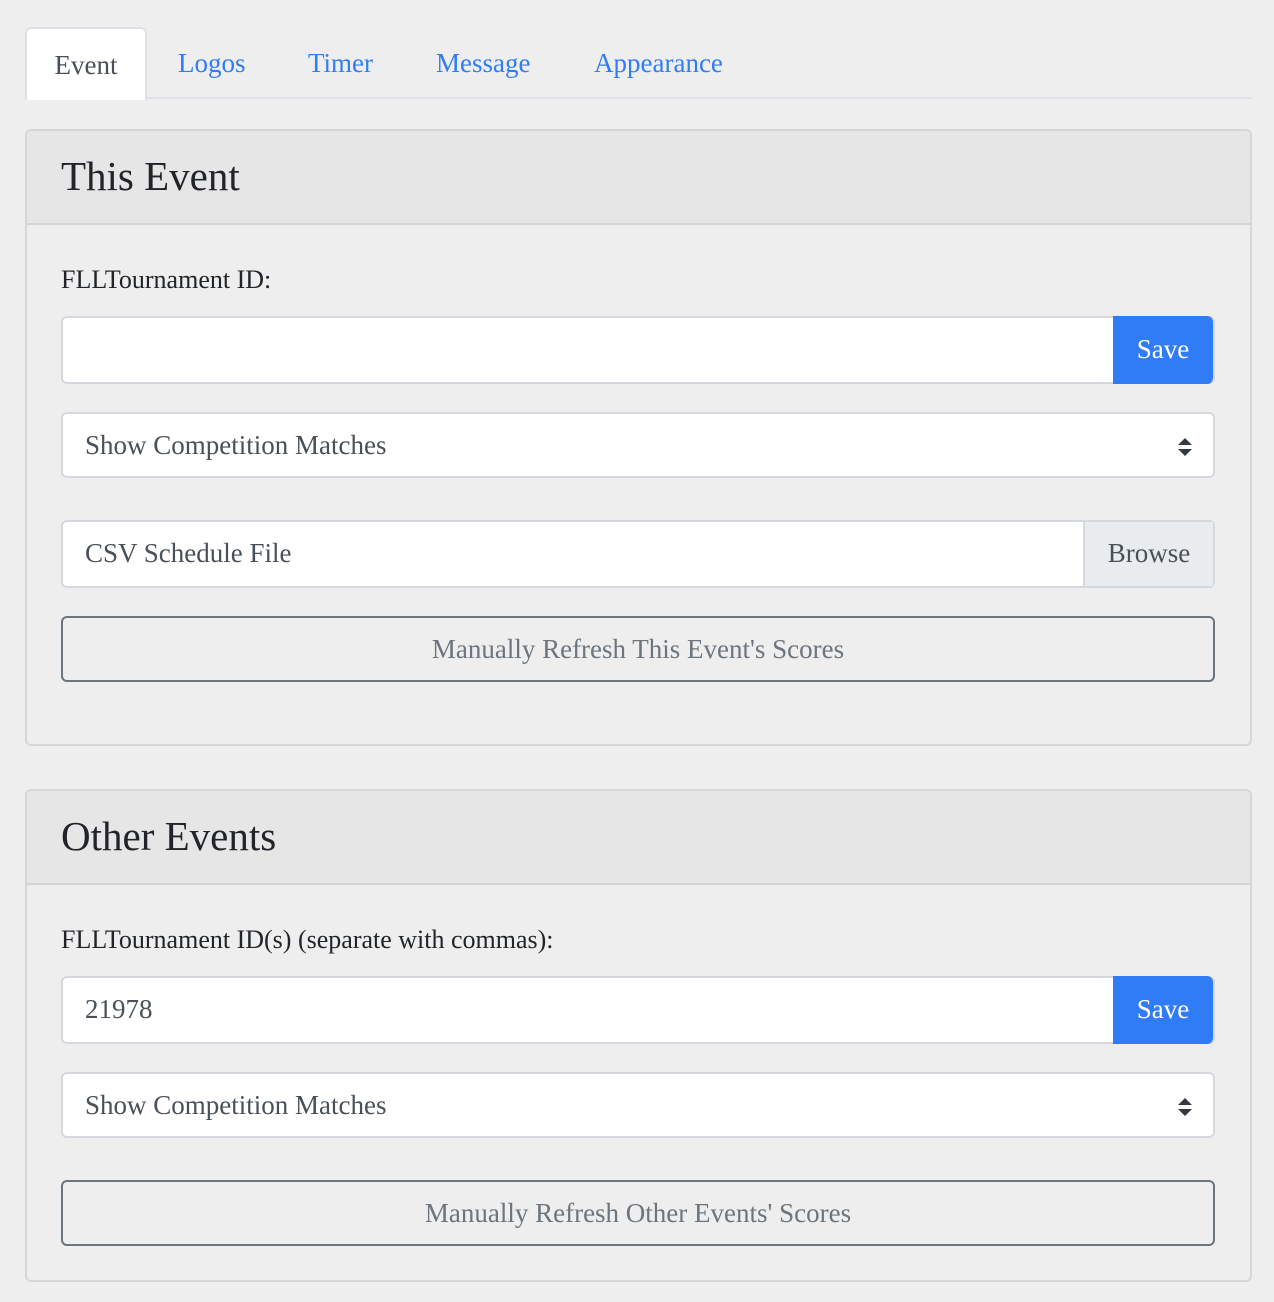 This screenshot has width=1274, height=1302. What do you see at coordinates (212, 63) in the screenshot?
I see `tab-logos: Logos` at bounding box center [212, 63].